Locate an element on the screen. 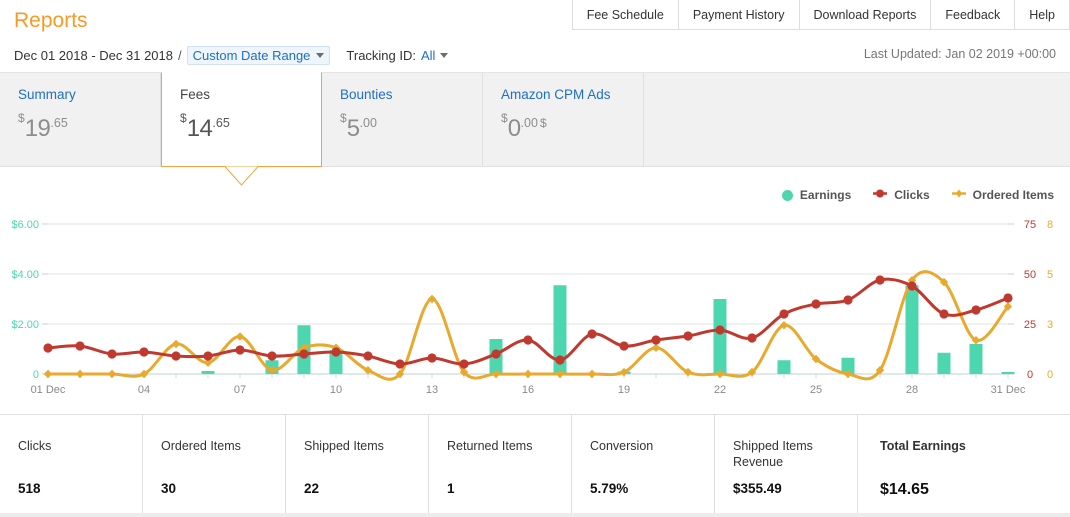  tab-bounties-amount: $5.00 is located at coordinates (358, 126).